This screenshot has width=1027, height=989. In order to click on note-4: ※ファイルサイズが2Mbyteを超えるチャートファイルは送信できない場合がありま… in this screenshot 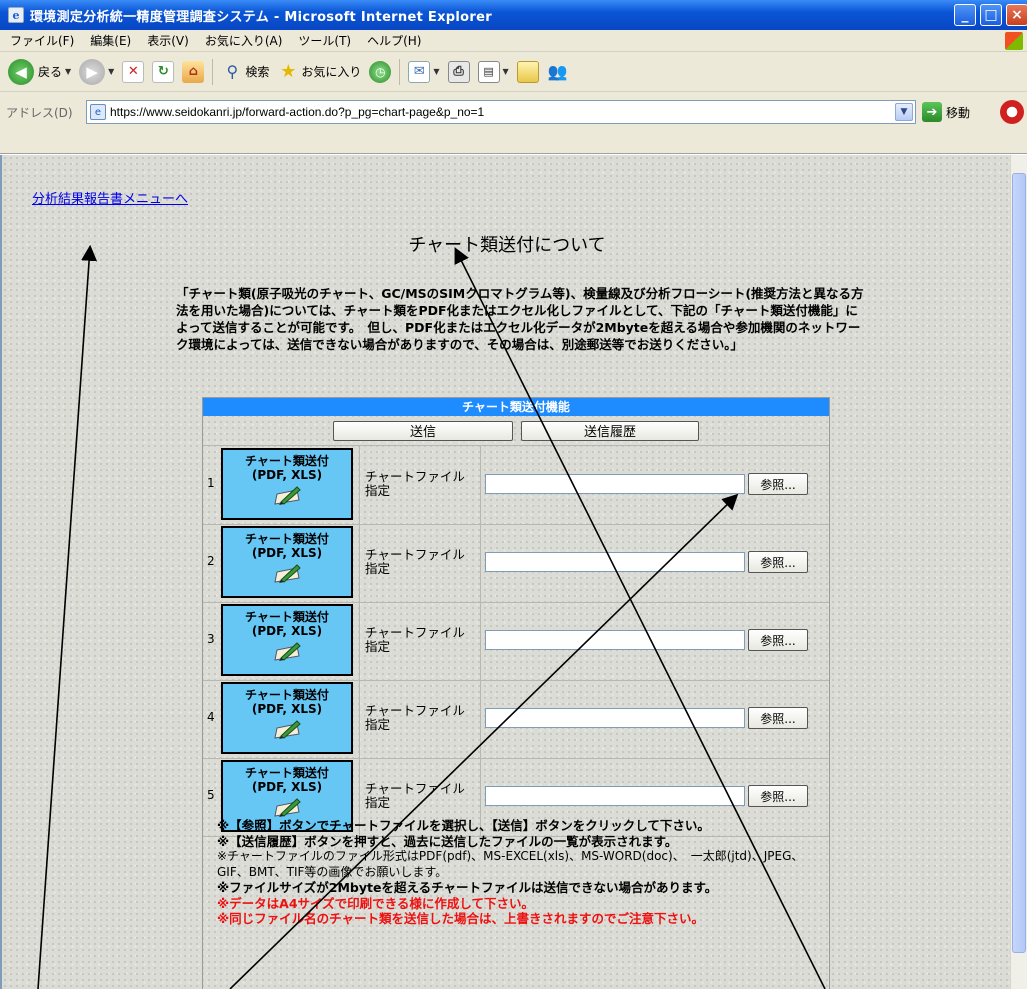, I will do `click(467, 887)`.